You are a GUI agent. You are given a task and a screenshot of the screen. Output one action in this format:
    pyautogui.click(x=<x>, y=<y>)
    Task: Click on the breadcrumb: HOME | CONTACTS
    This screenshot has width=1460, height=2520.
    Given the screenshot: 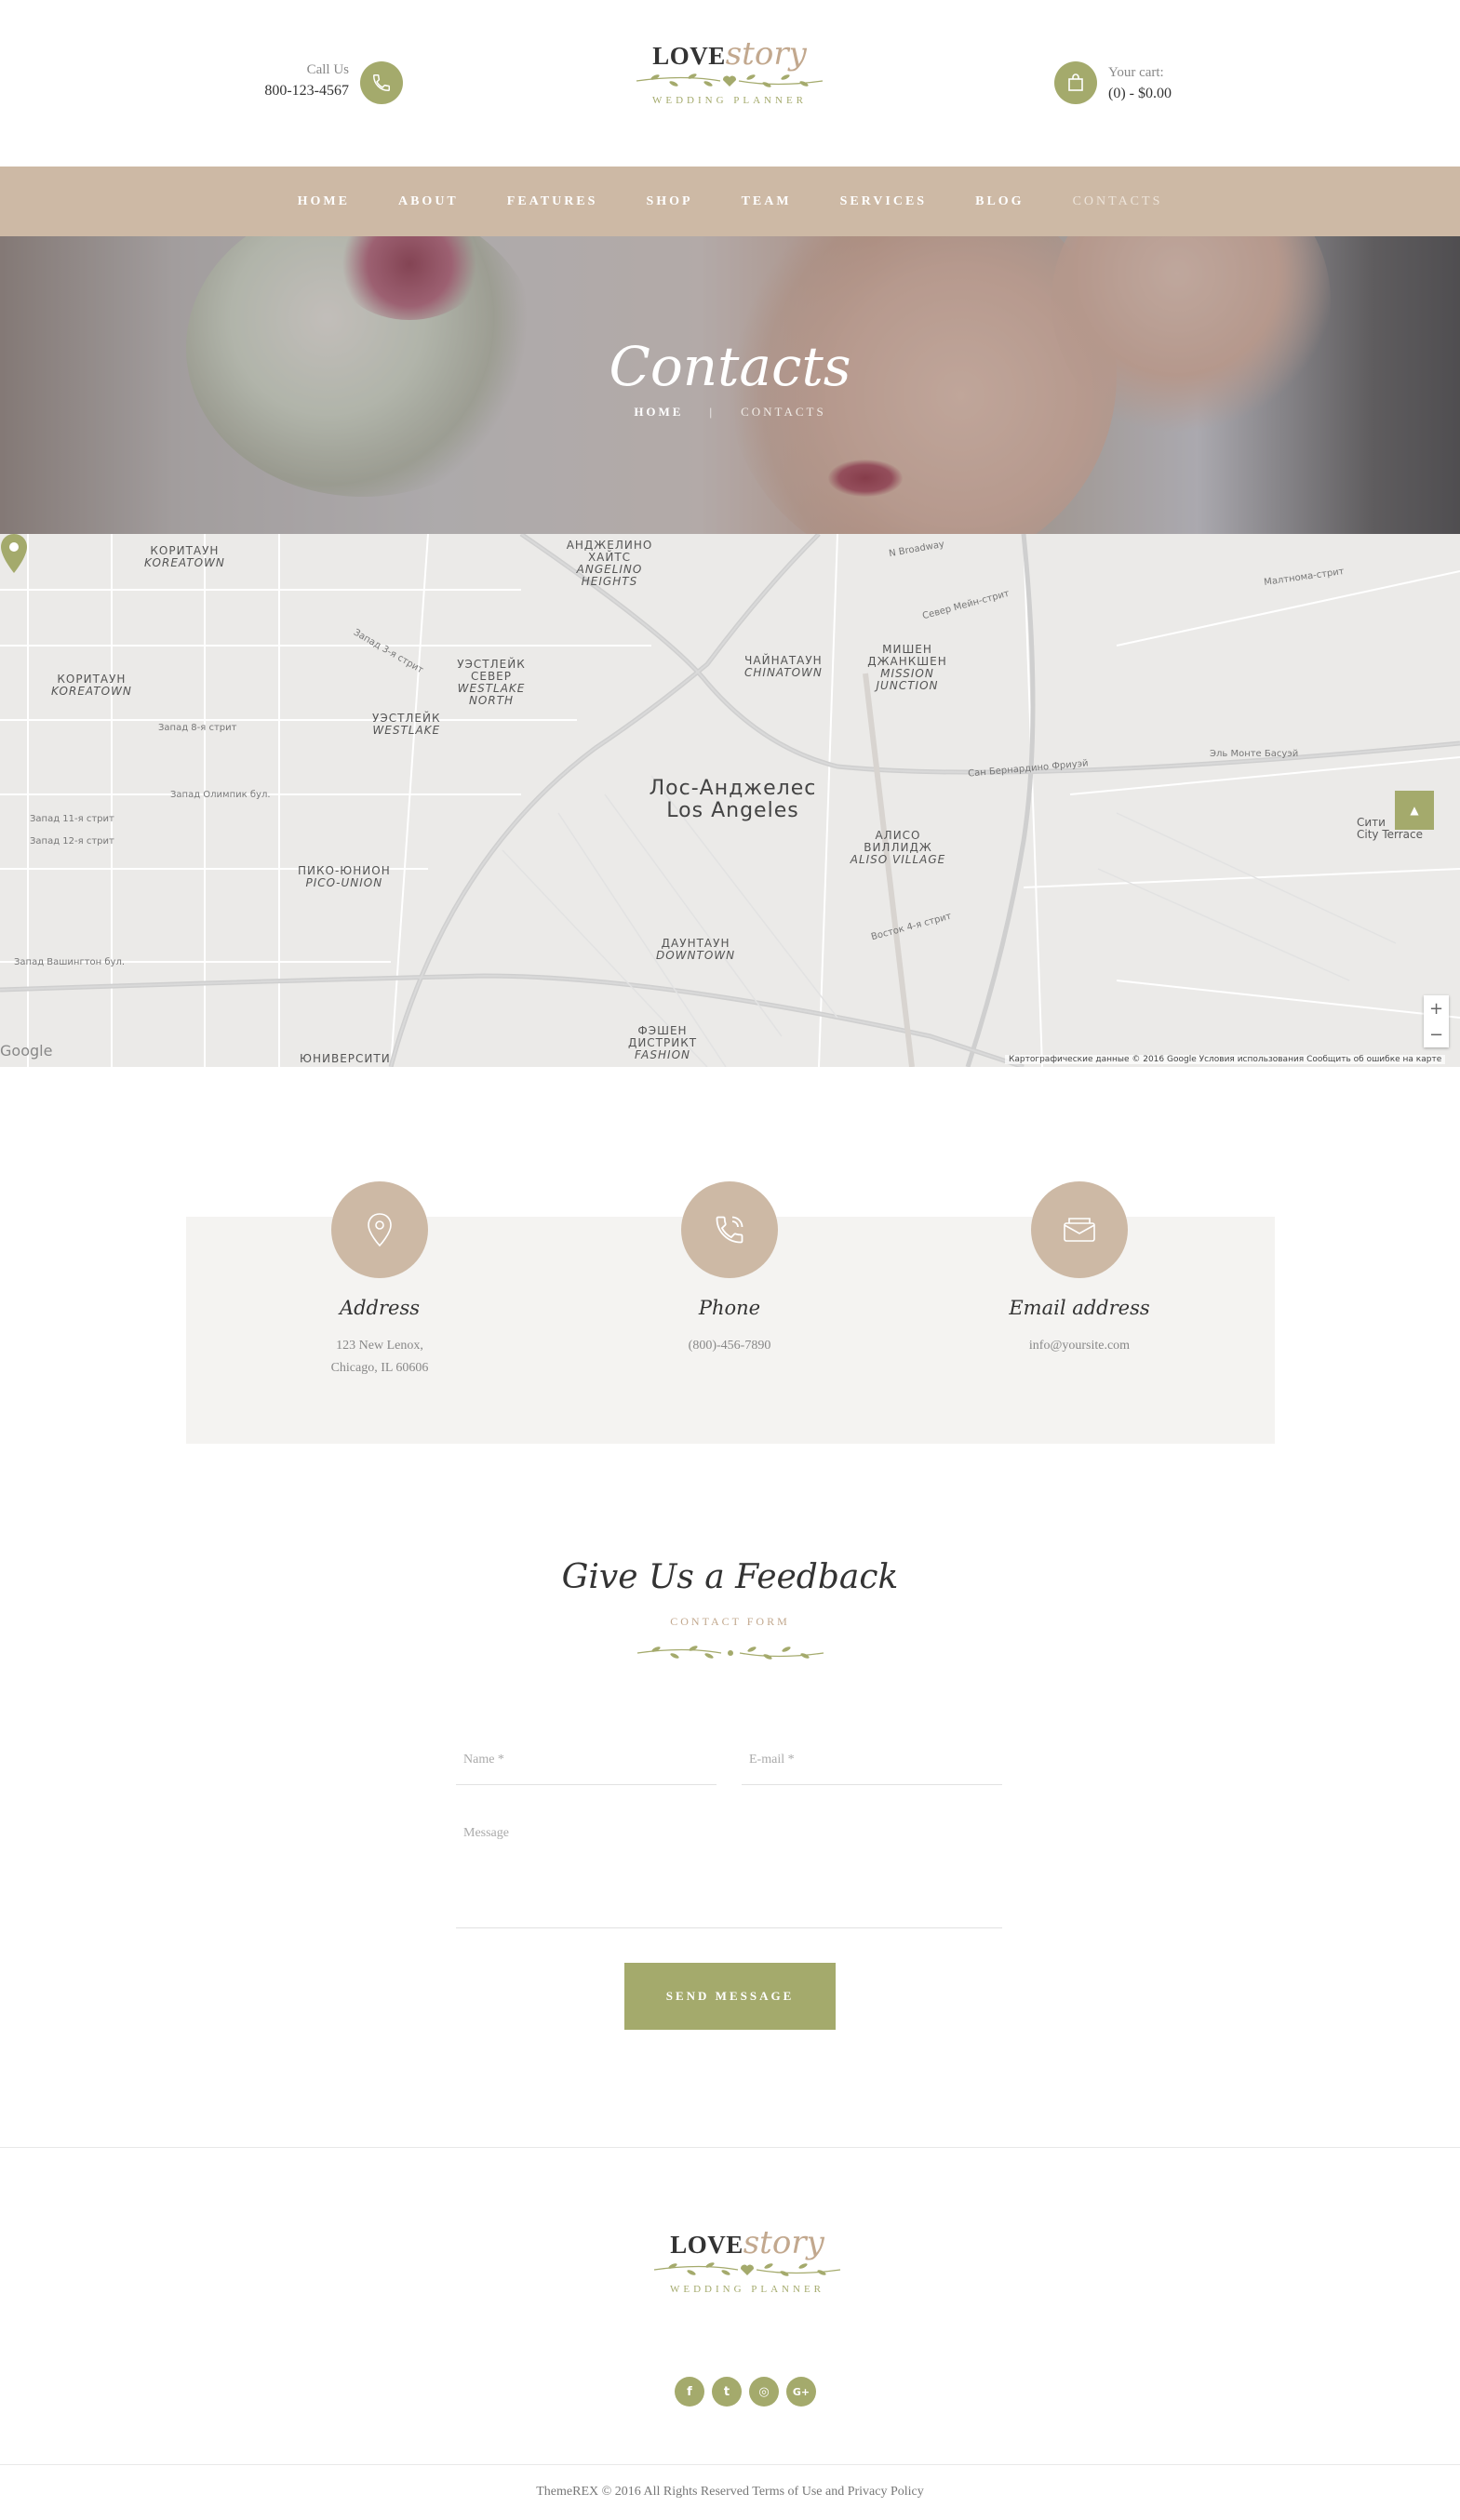 What is the action you would take?
    pyautogui.click(x=730, y=412)
    